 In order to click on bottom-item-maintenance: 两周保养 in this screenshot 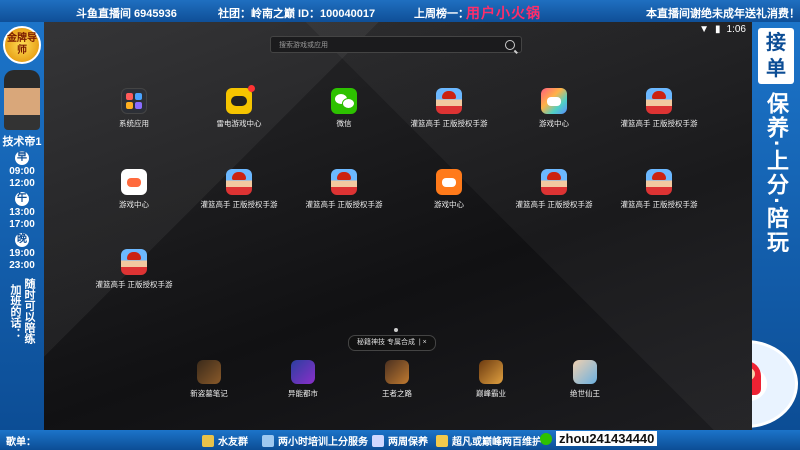, I will do `click(400, 440)`.